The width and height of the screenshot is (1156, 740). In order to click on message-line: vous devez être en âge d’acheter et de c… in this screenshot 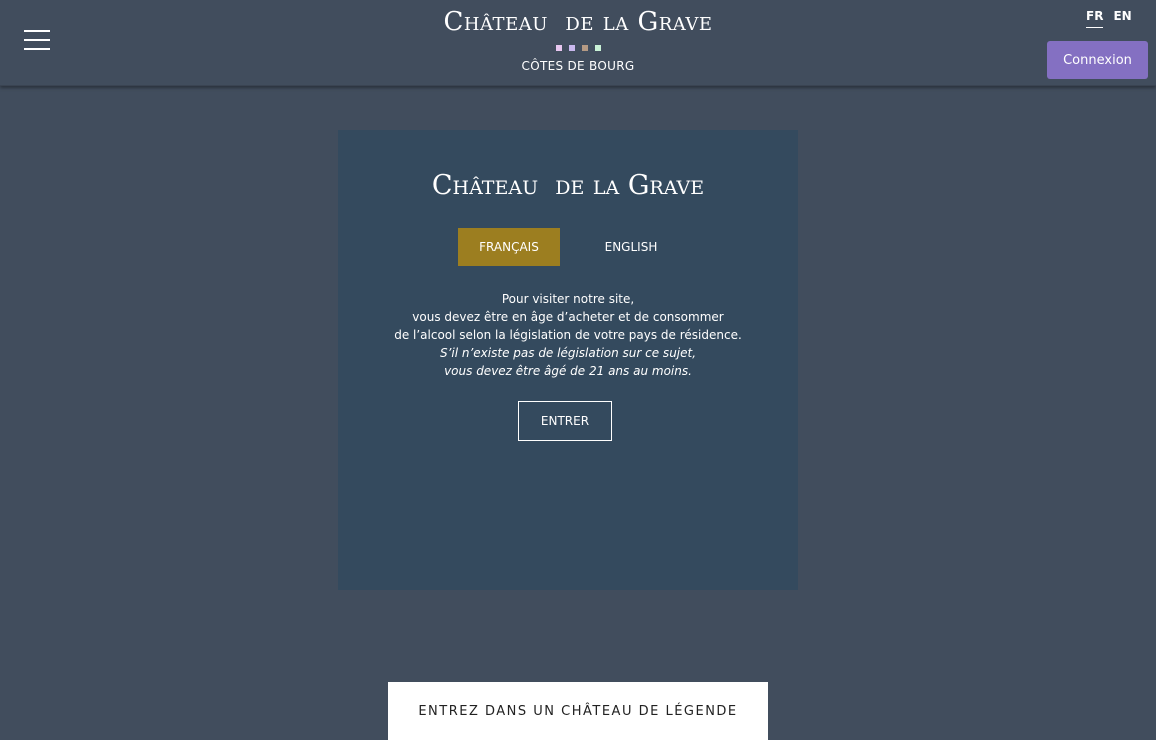, I will do `click(568, 317)`.